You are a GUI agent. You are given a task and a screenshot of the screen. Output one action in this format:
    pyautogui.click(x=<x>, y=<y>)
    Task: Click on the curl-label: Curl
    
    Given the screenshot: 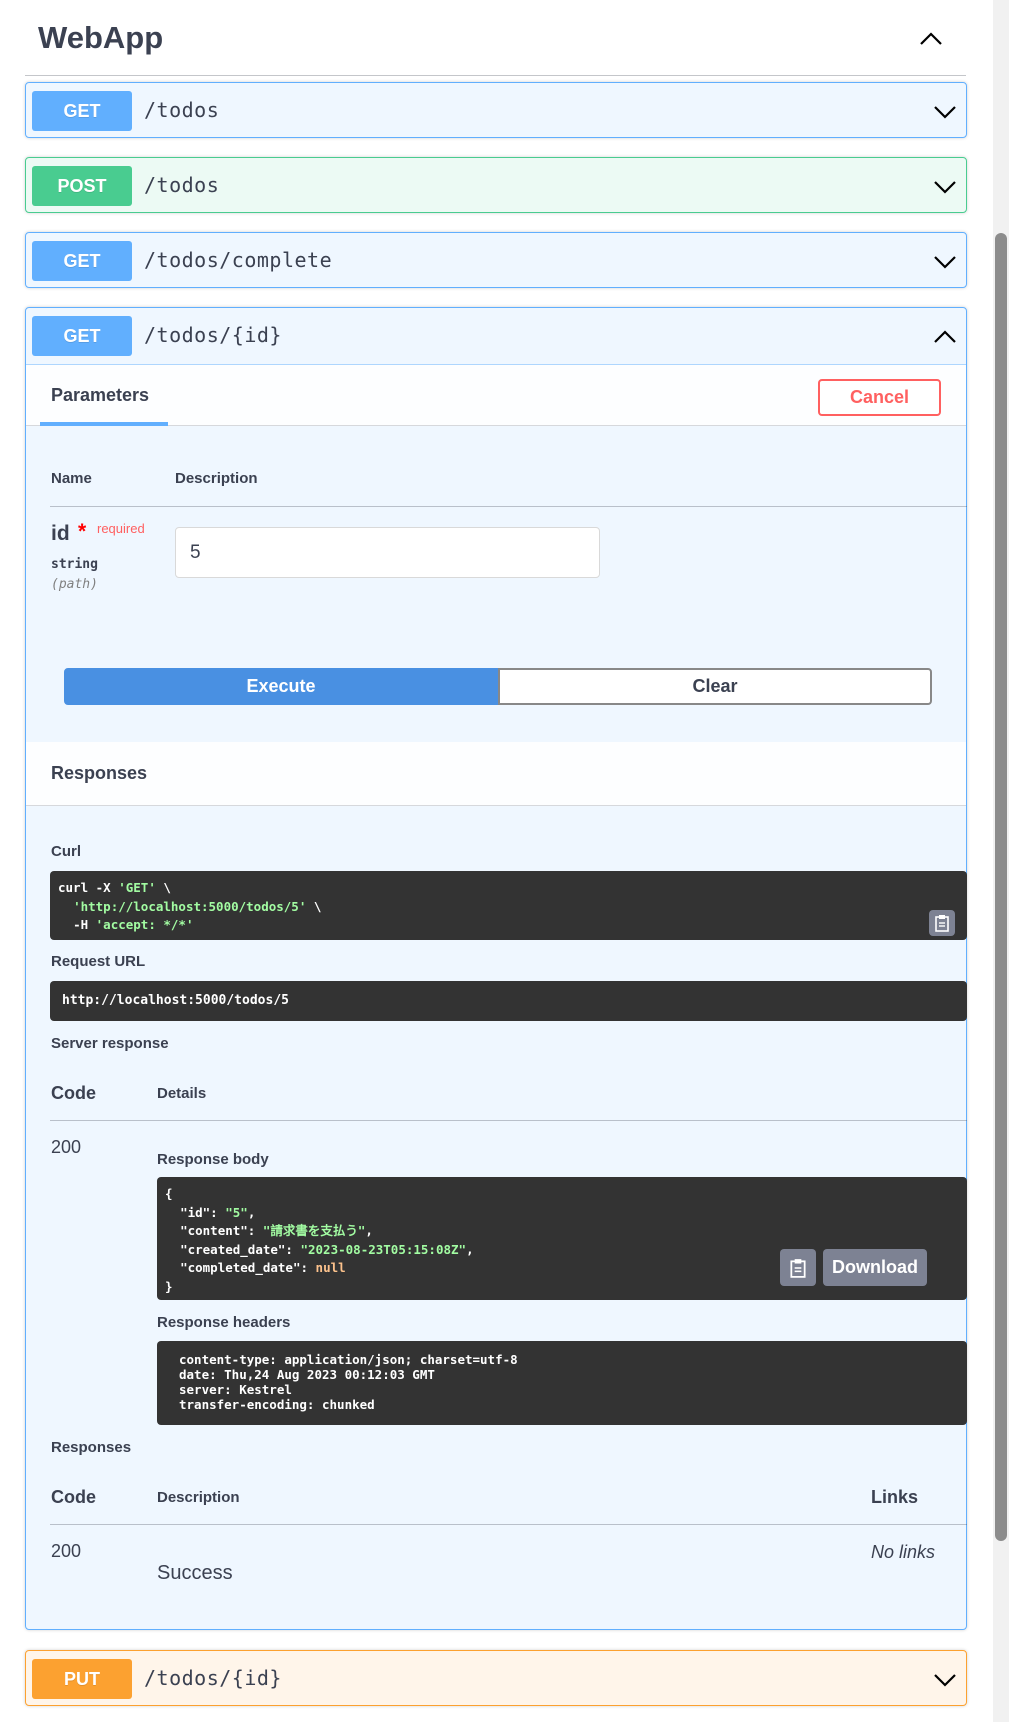 What is the action you would take?
    pyautogui.click(x=66, y=851)
    